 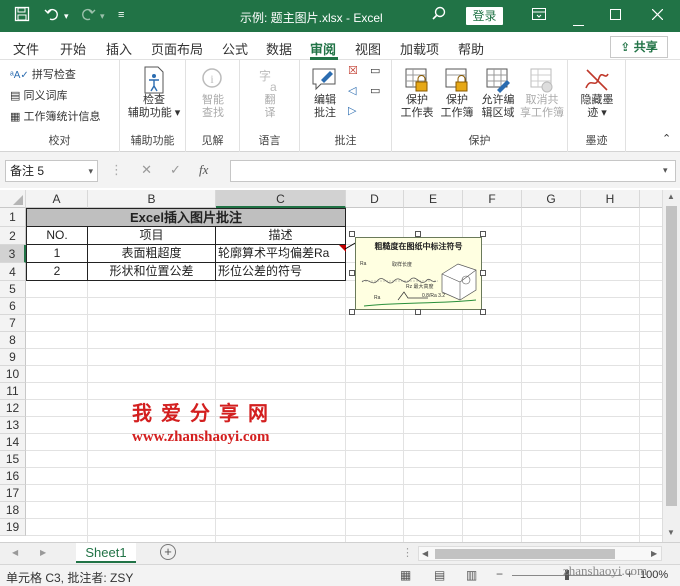 I want to click on row-header-10: 10, so click(x=13, y=374).